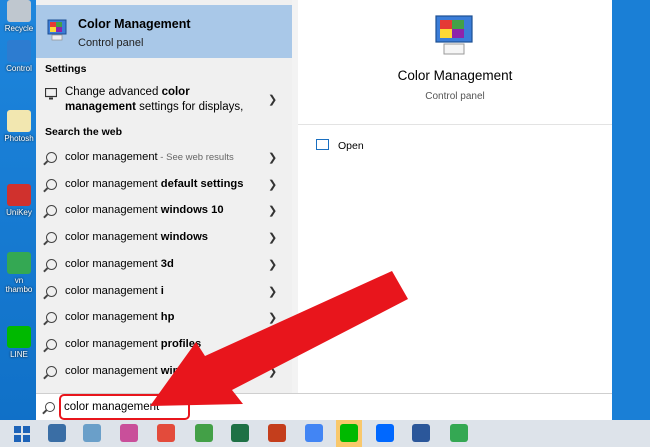 The width and height of the screenshot is (650, 447). What do you see at coordinates (114, 290) in the screenshot?
I see `web-result-label: color management i` at bounding box center [114, 290].